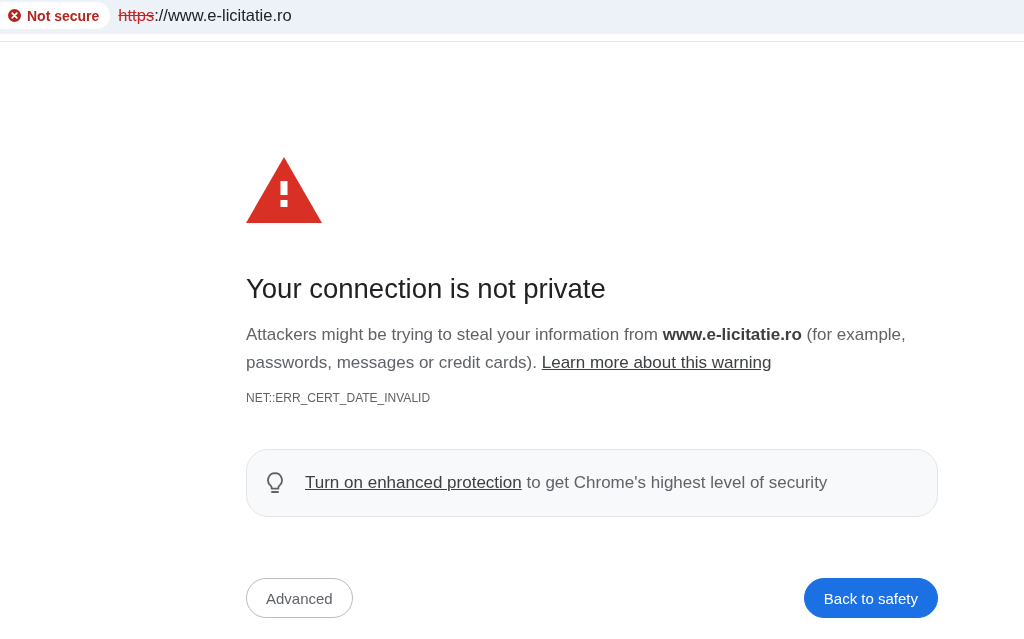 This screenshot has width=1024, height=639. I want to click on error-icon, so click(14, 15).